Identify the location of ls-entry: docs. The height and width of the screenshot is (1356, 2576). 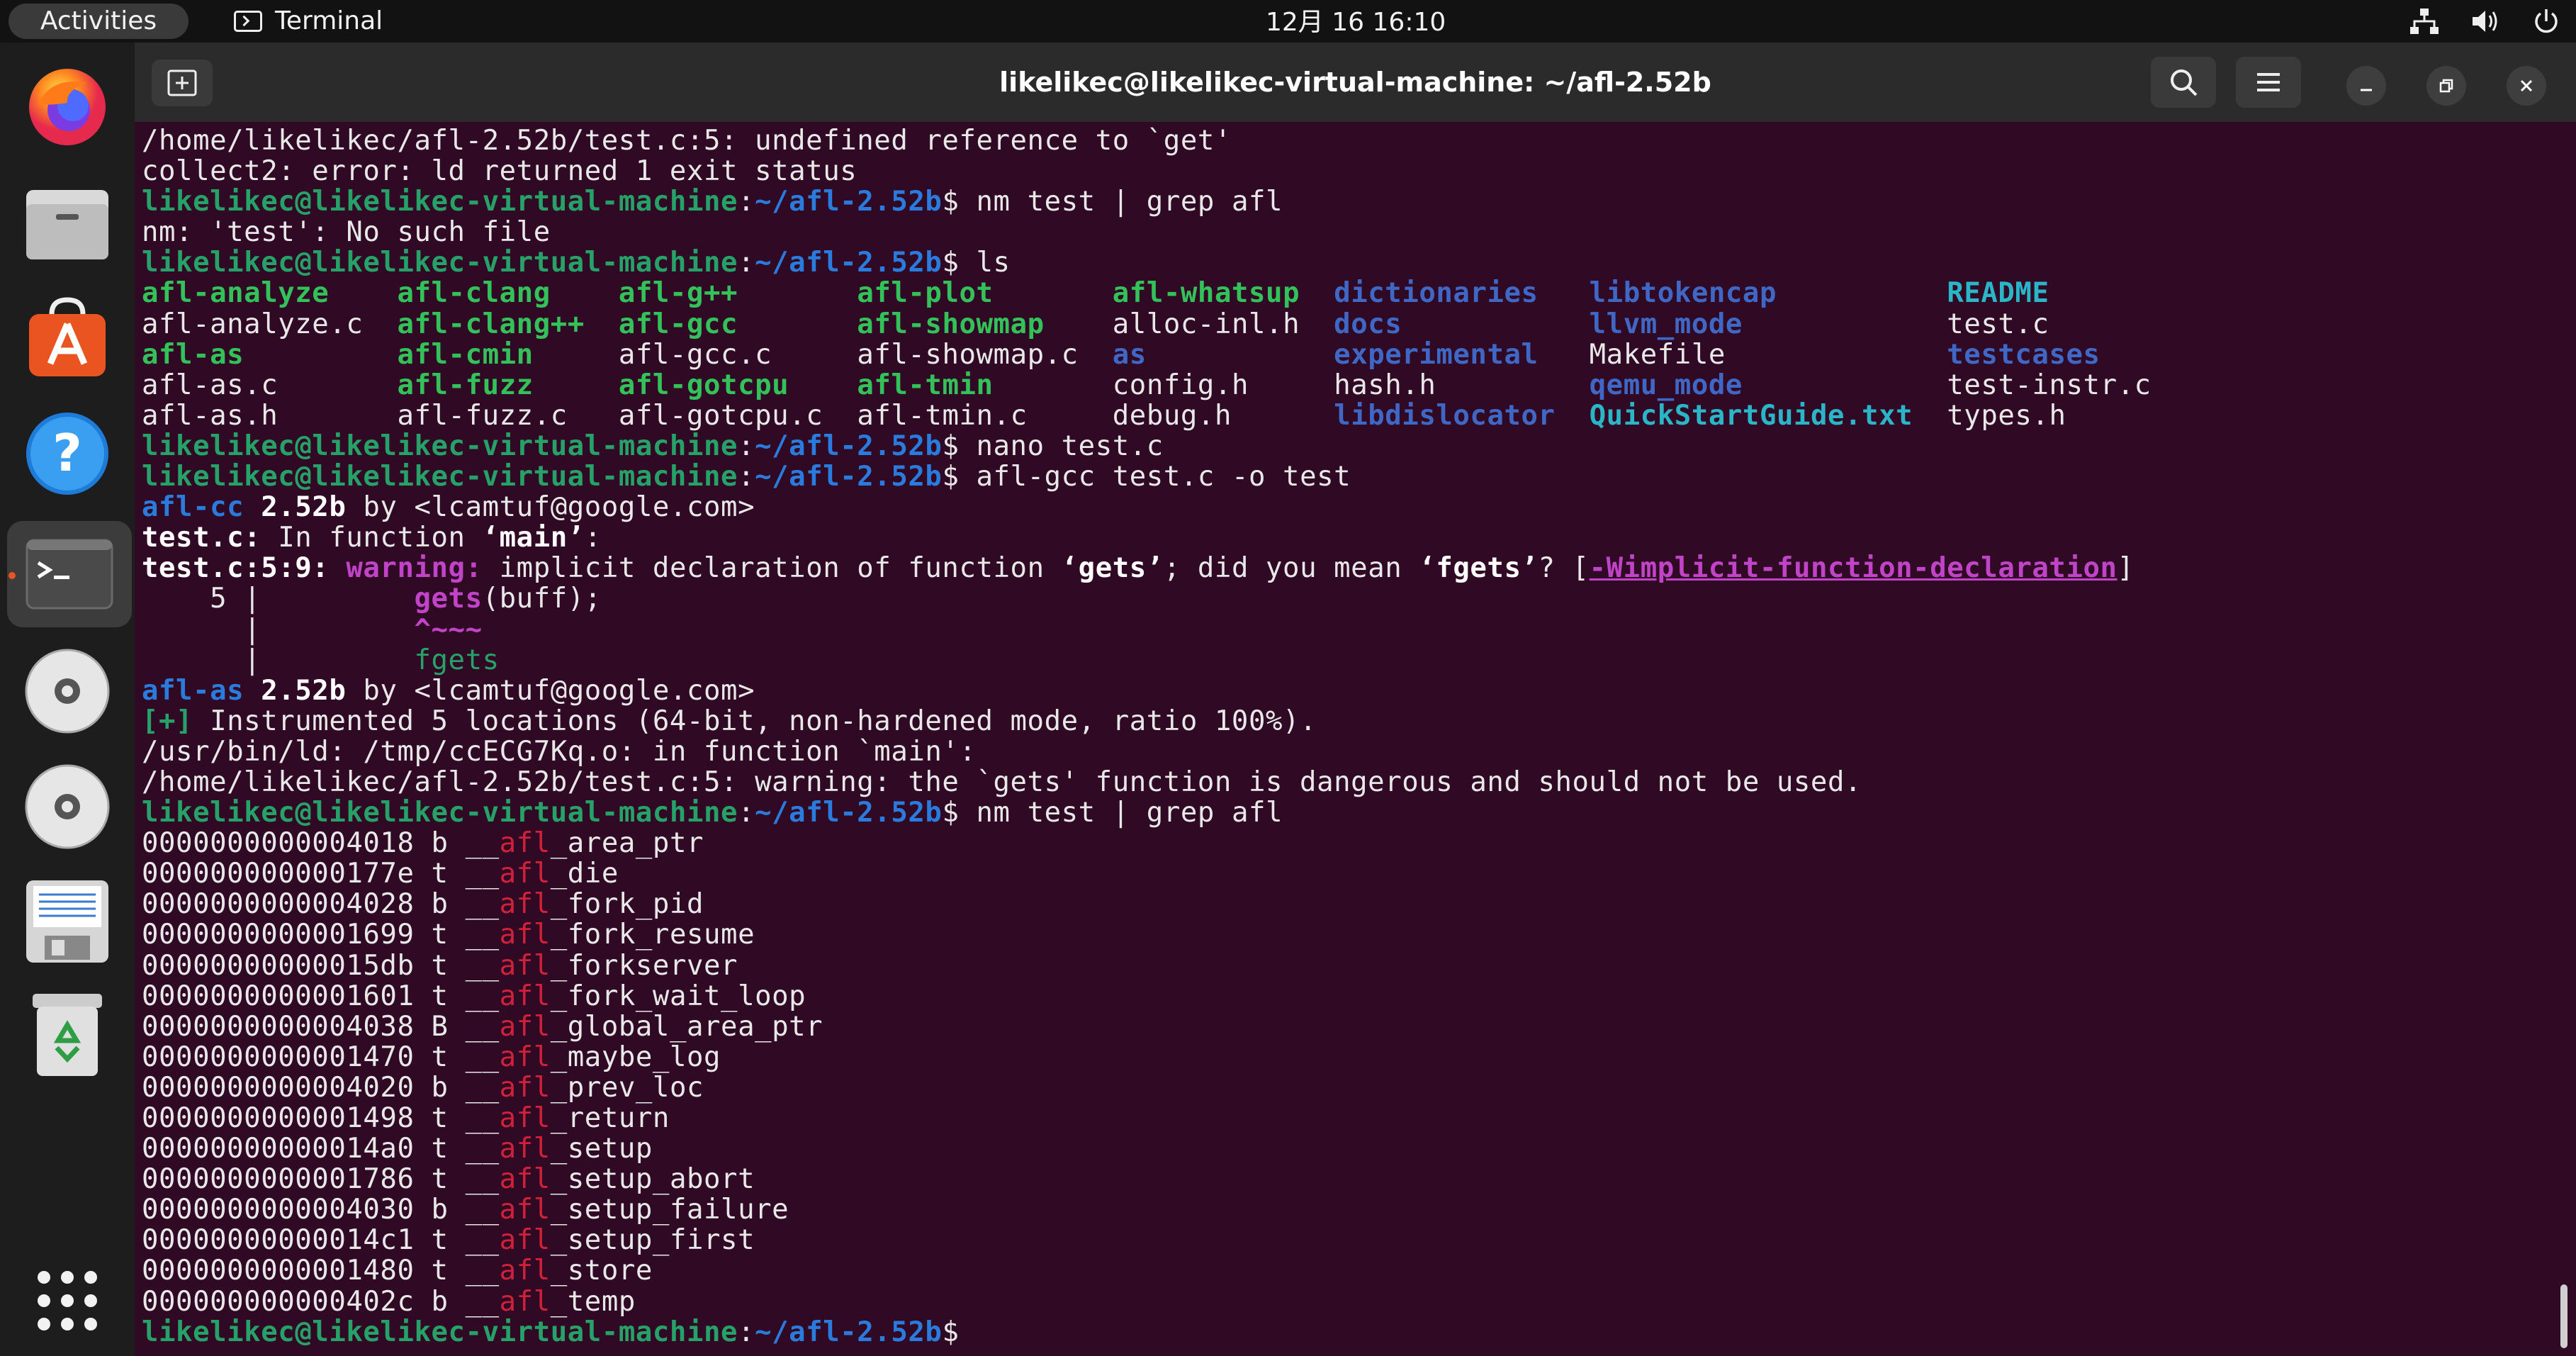
(1368, 324).